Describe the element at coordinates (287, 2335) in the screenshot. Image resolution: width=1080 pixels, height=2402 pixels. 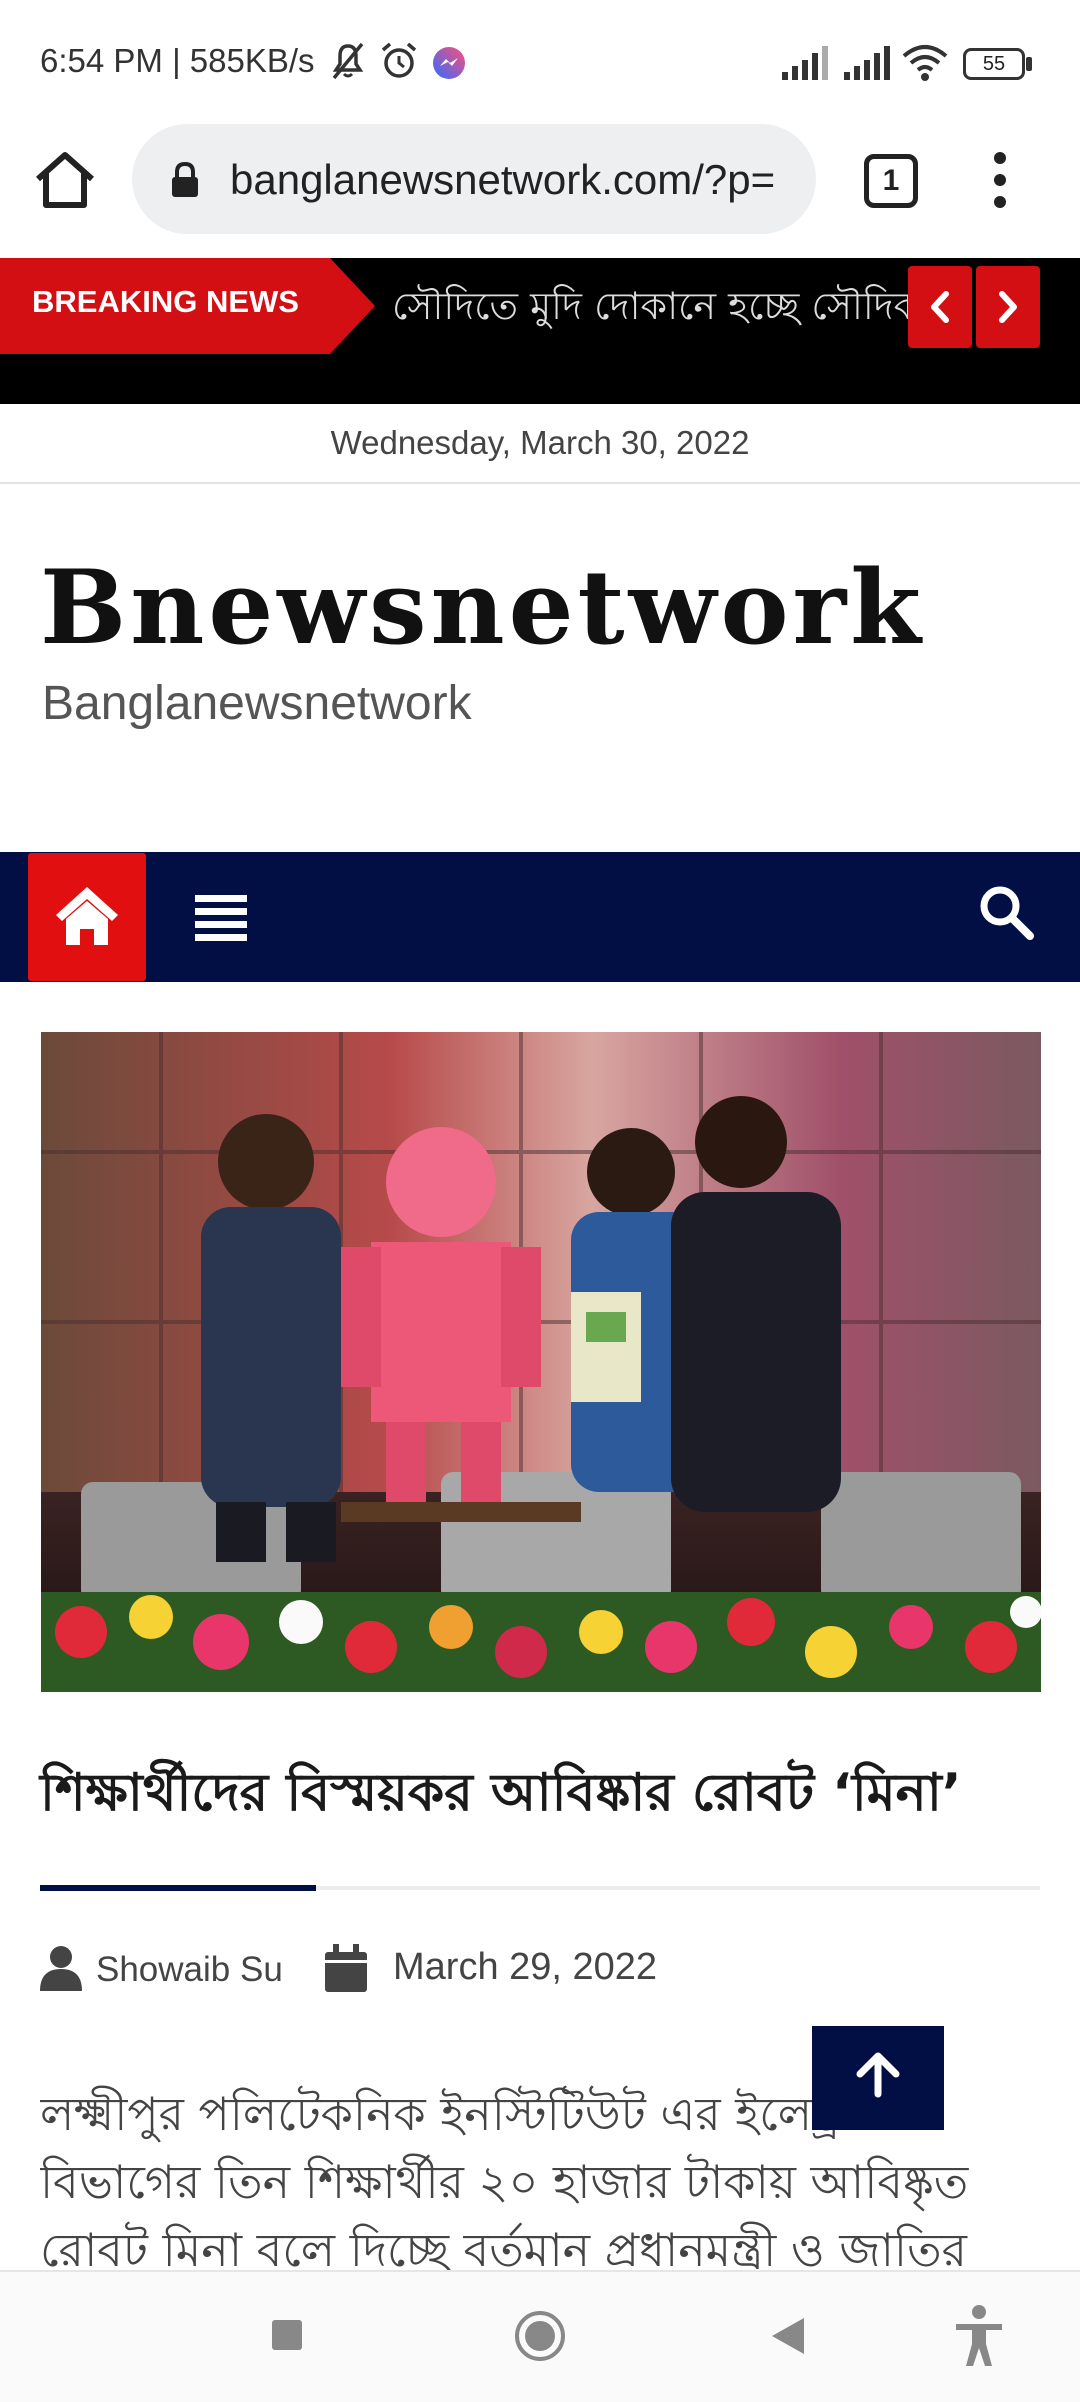
I see `recents-icon` at that location.